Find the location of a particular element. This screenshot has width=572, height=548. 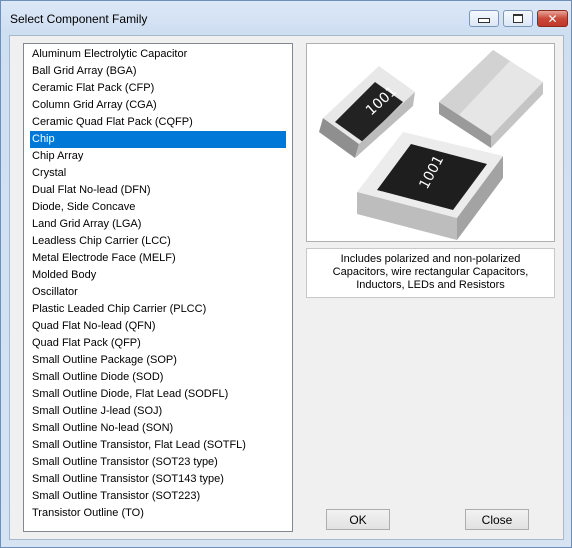

list-item: Column Grid Array (CGA) is located at coordinates (158, 105).